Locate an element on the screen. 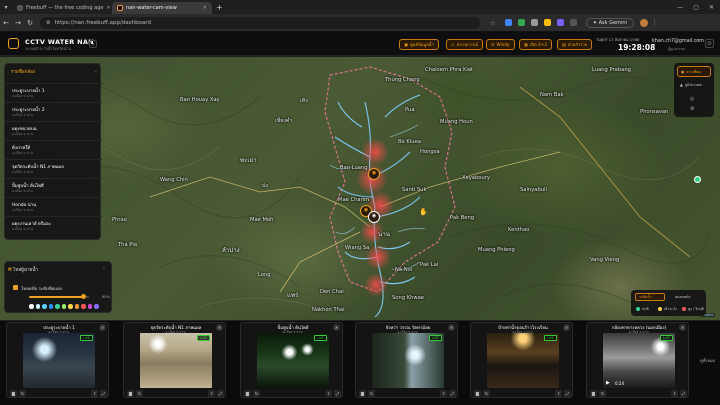  camera-card: ประตูระบายน้ำ 1 อ.เมือง จ.น่าน ✕ LIVE ◙ ↻ ⇪ ⤢ is located at coordinates (57, 360).